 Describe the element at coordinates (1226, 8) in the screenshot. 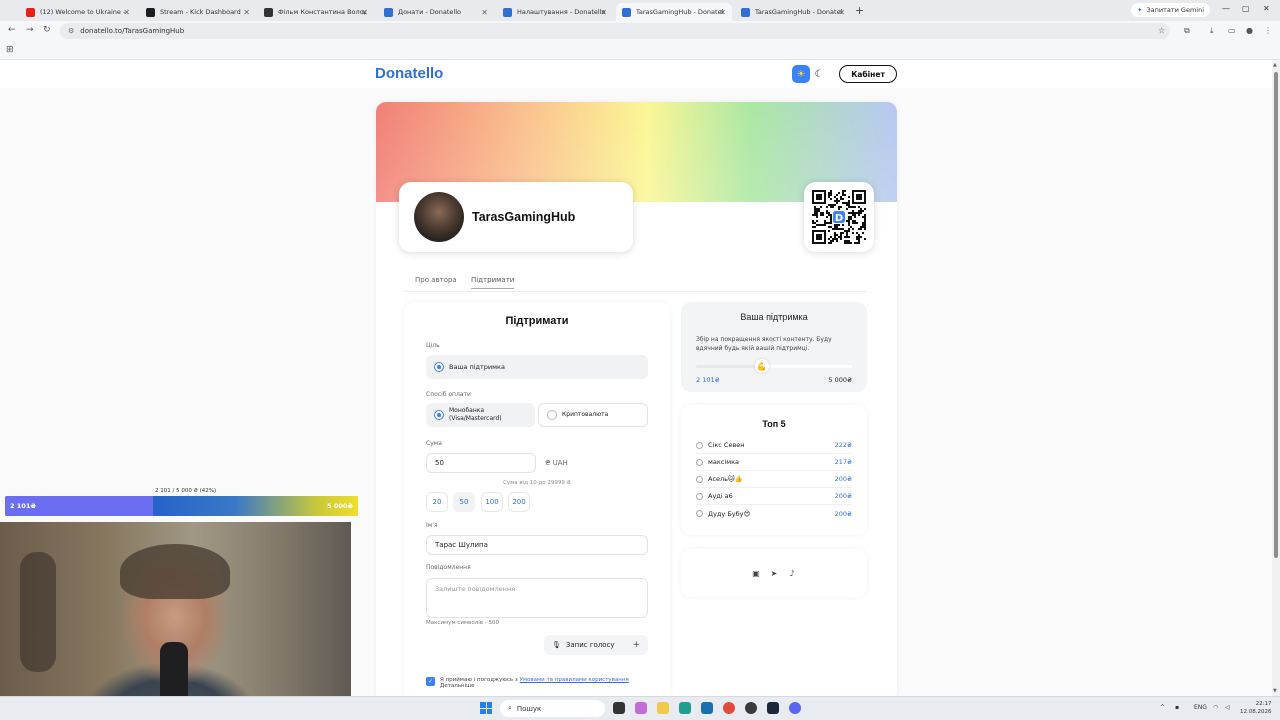

I see `minimize-button: —` at that location.